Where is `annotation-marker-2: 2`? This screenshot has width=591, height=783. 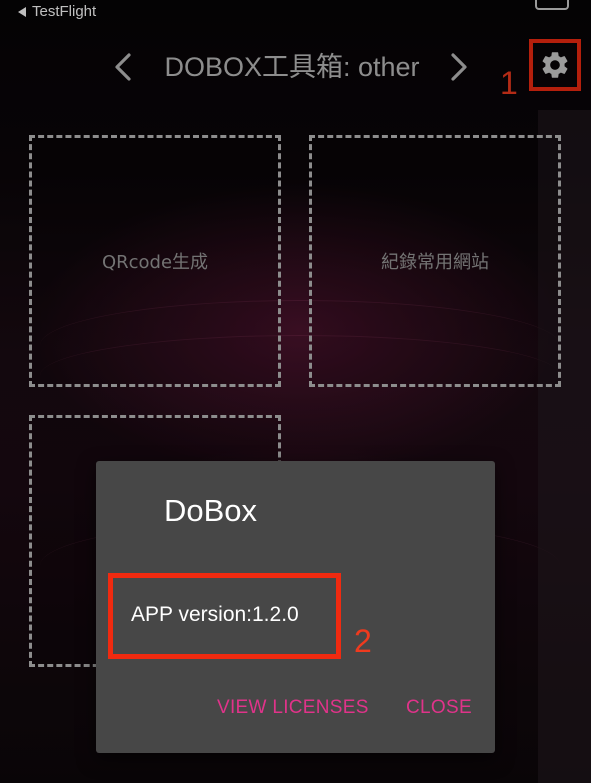
annotation-marker-2: 2 is located at coordinates (363, 641).